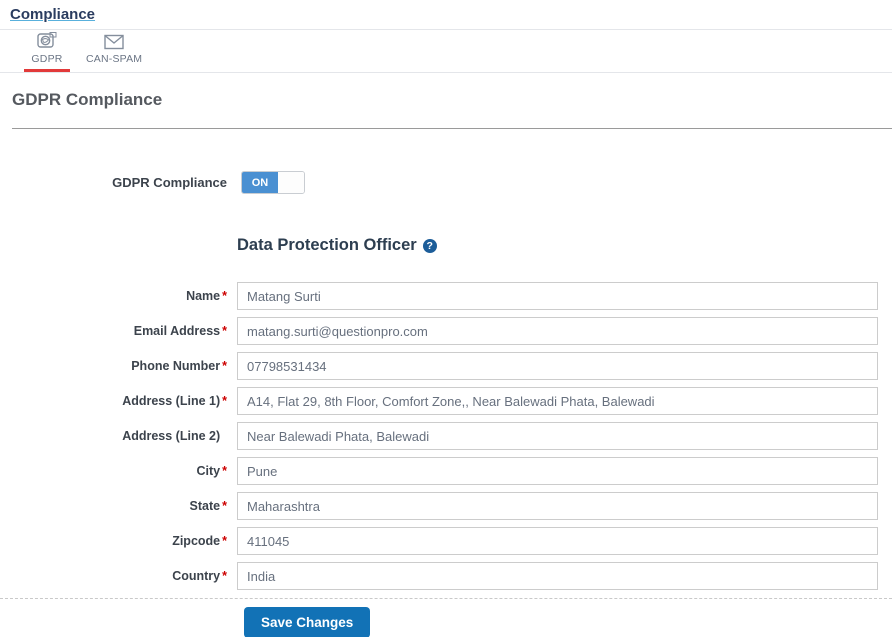 The width and height of the screenshot is (892, 637). What do you see at coordinates (452, 128) in the screenshot?
I see `section-divider` at bounding box center [452, 128].